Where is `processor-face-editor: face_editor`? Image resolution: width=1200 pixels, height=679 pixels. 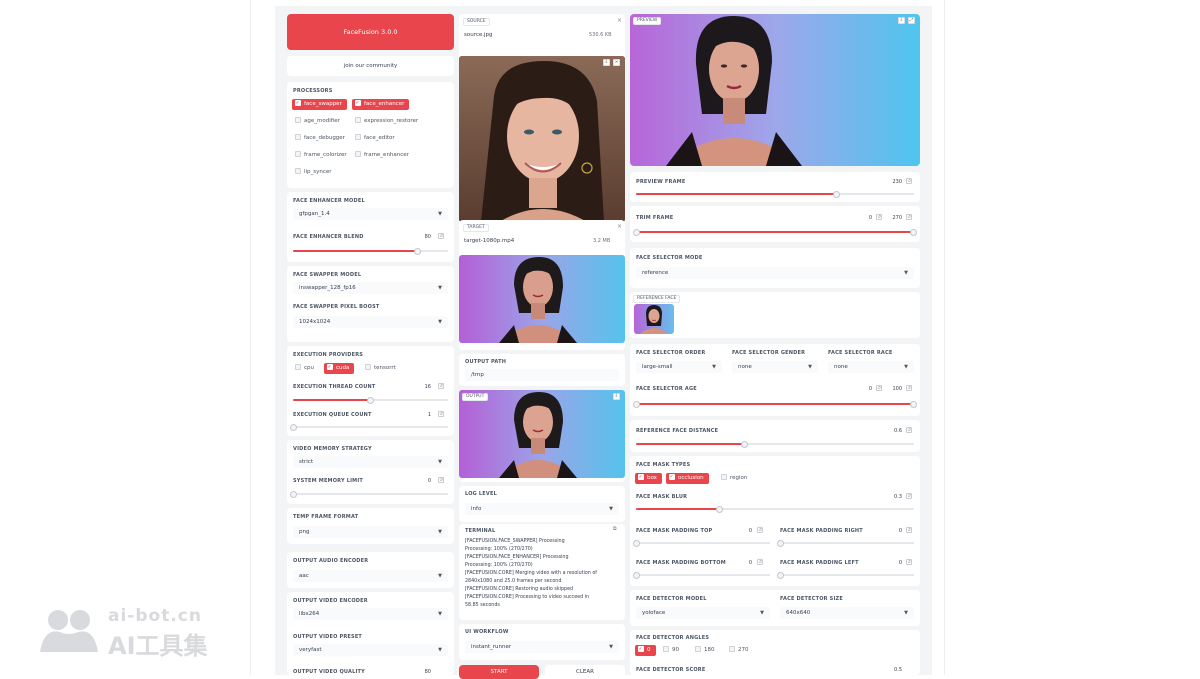
processor-face-editor: face_editor is located at coordinates (376, 138).